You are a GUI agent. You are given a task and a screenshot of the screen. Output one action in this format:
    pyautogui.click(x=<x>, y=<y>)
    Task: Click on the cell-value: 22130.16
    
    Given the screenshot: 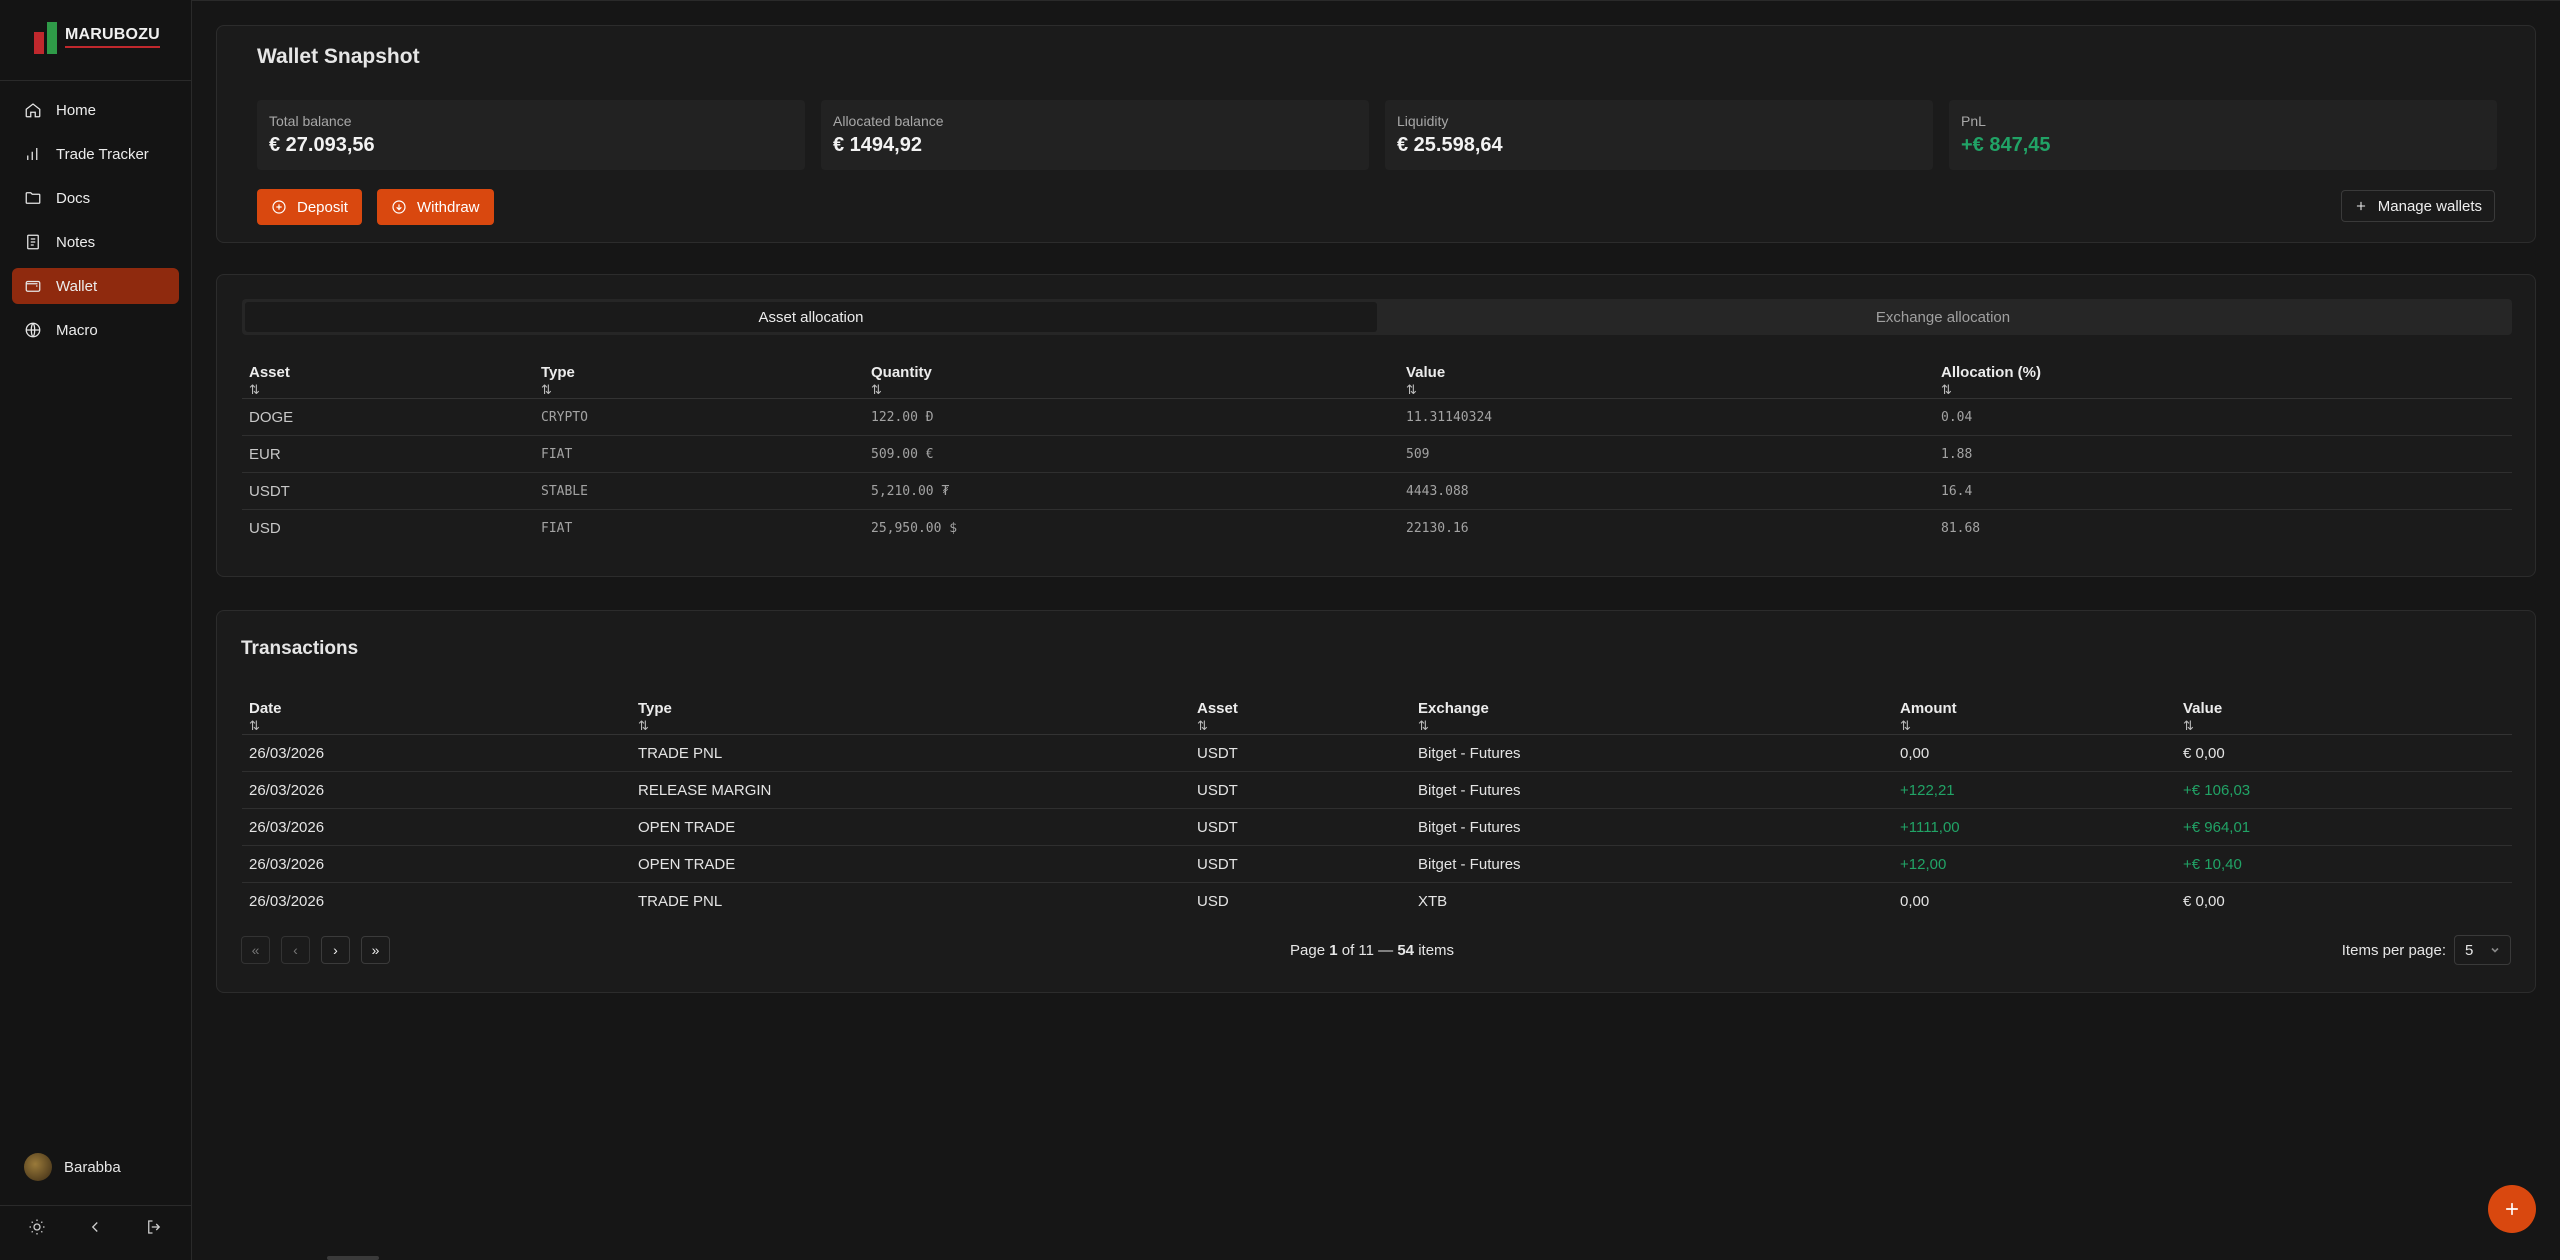 What is the action you would take?
    pyautogui.click(x=1437, y=528)
    